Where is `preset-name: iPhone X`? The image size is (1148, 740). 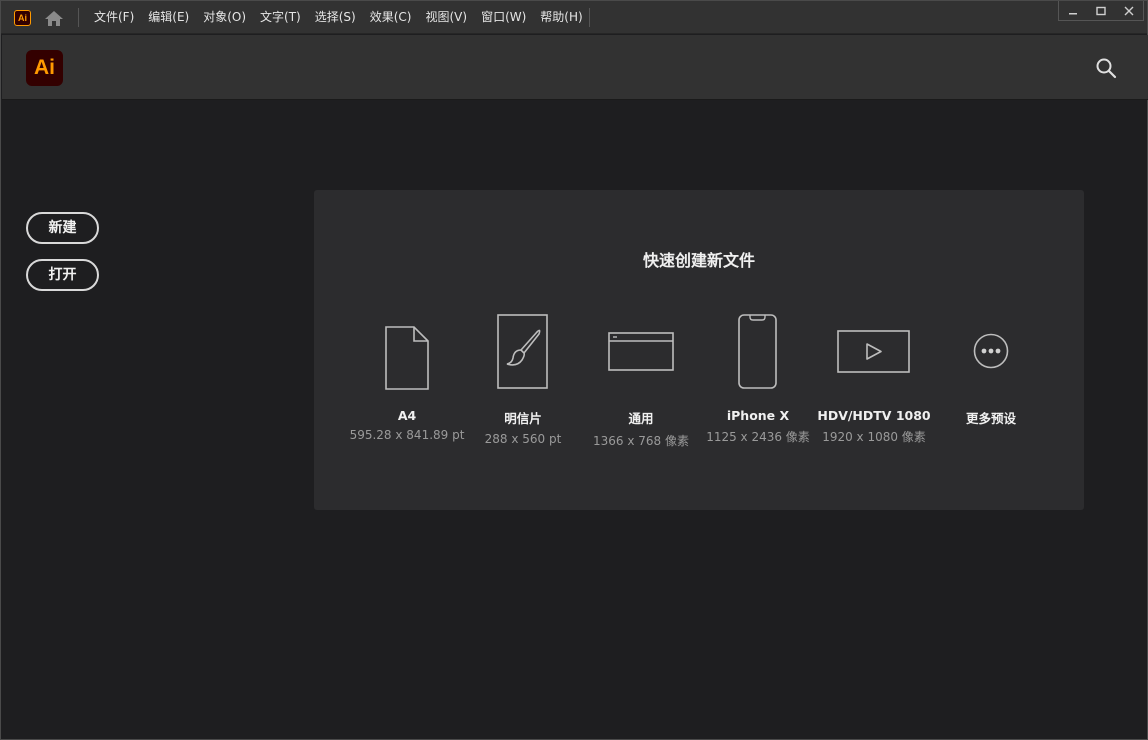
preset-name: iPhone X is located at coordinates (758, 415).